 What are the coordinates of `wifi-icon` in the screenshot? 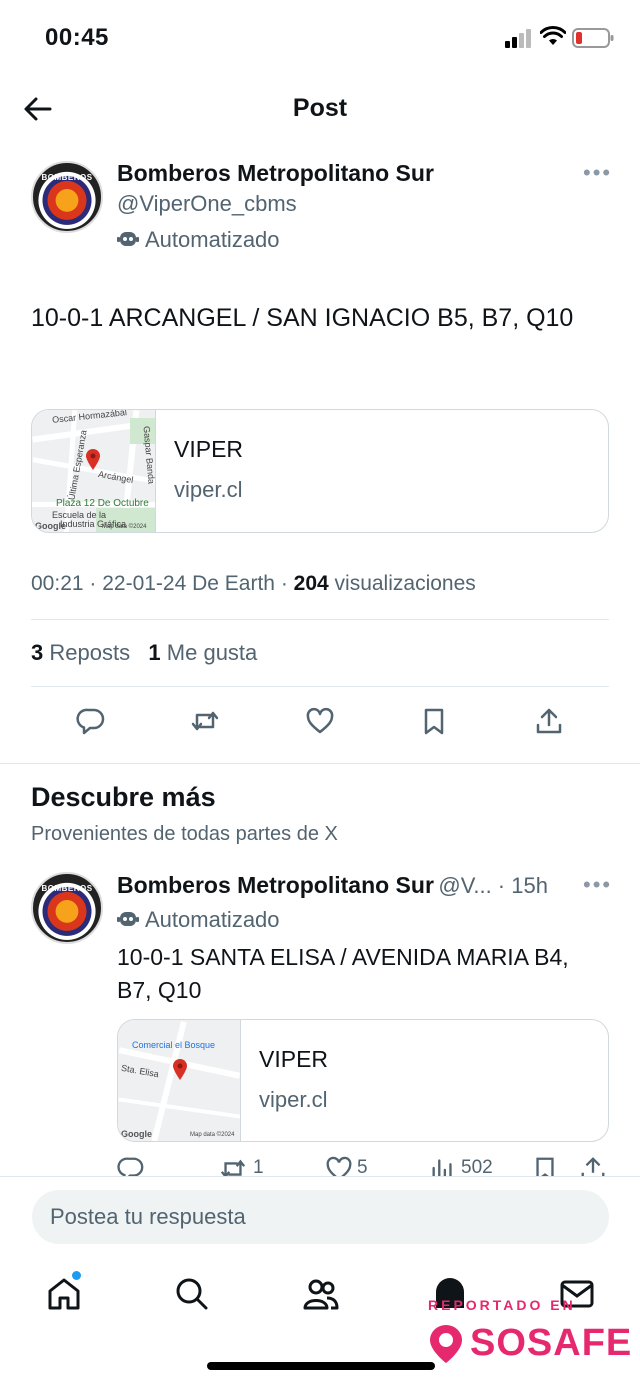 It's located at (553, 35).